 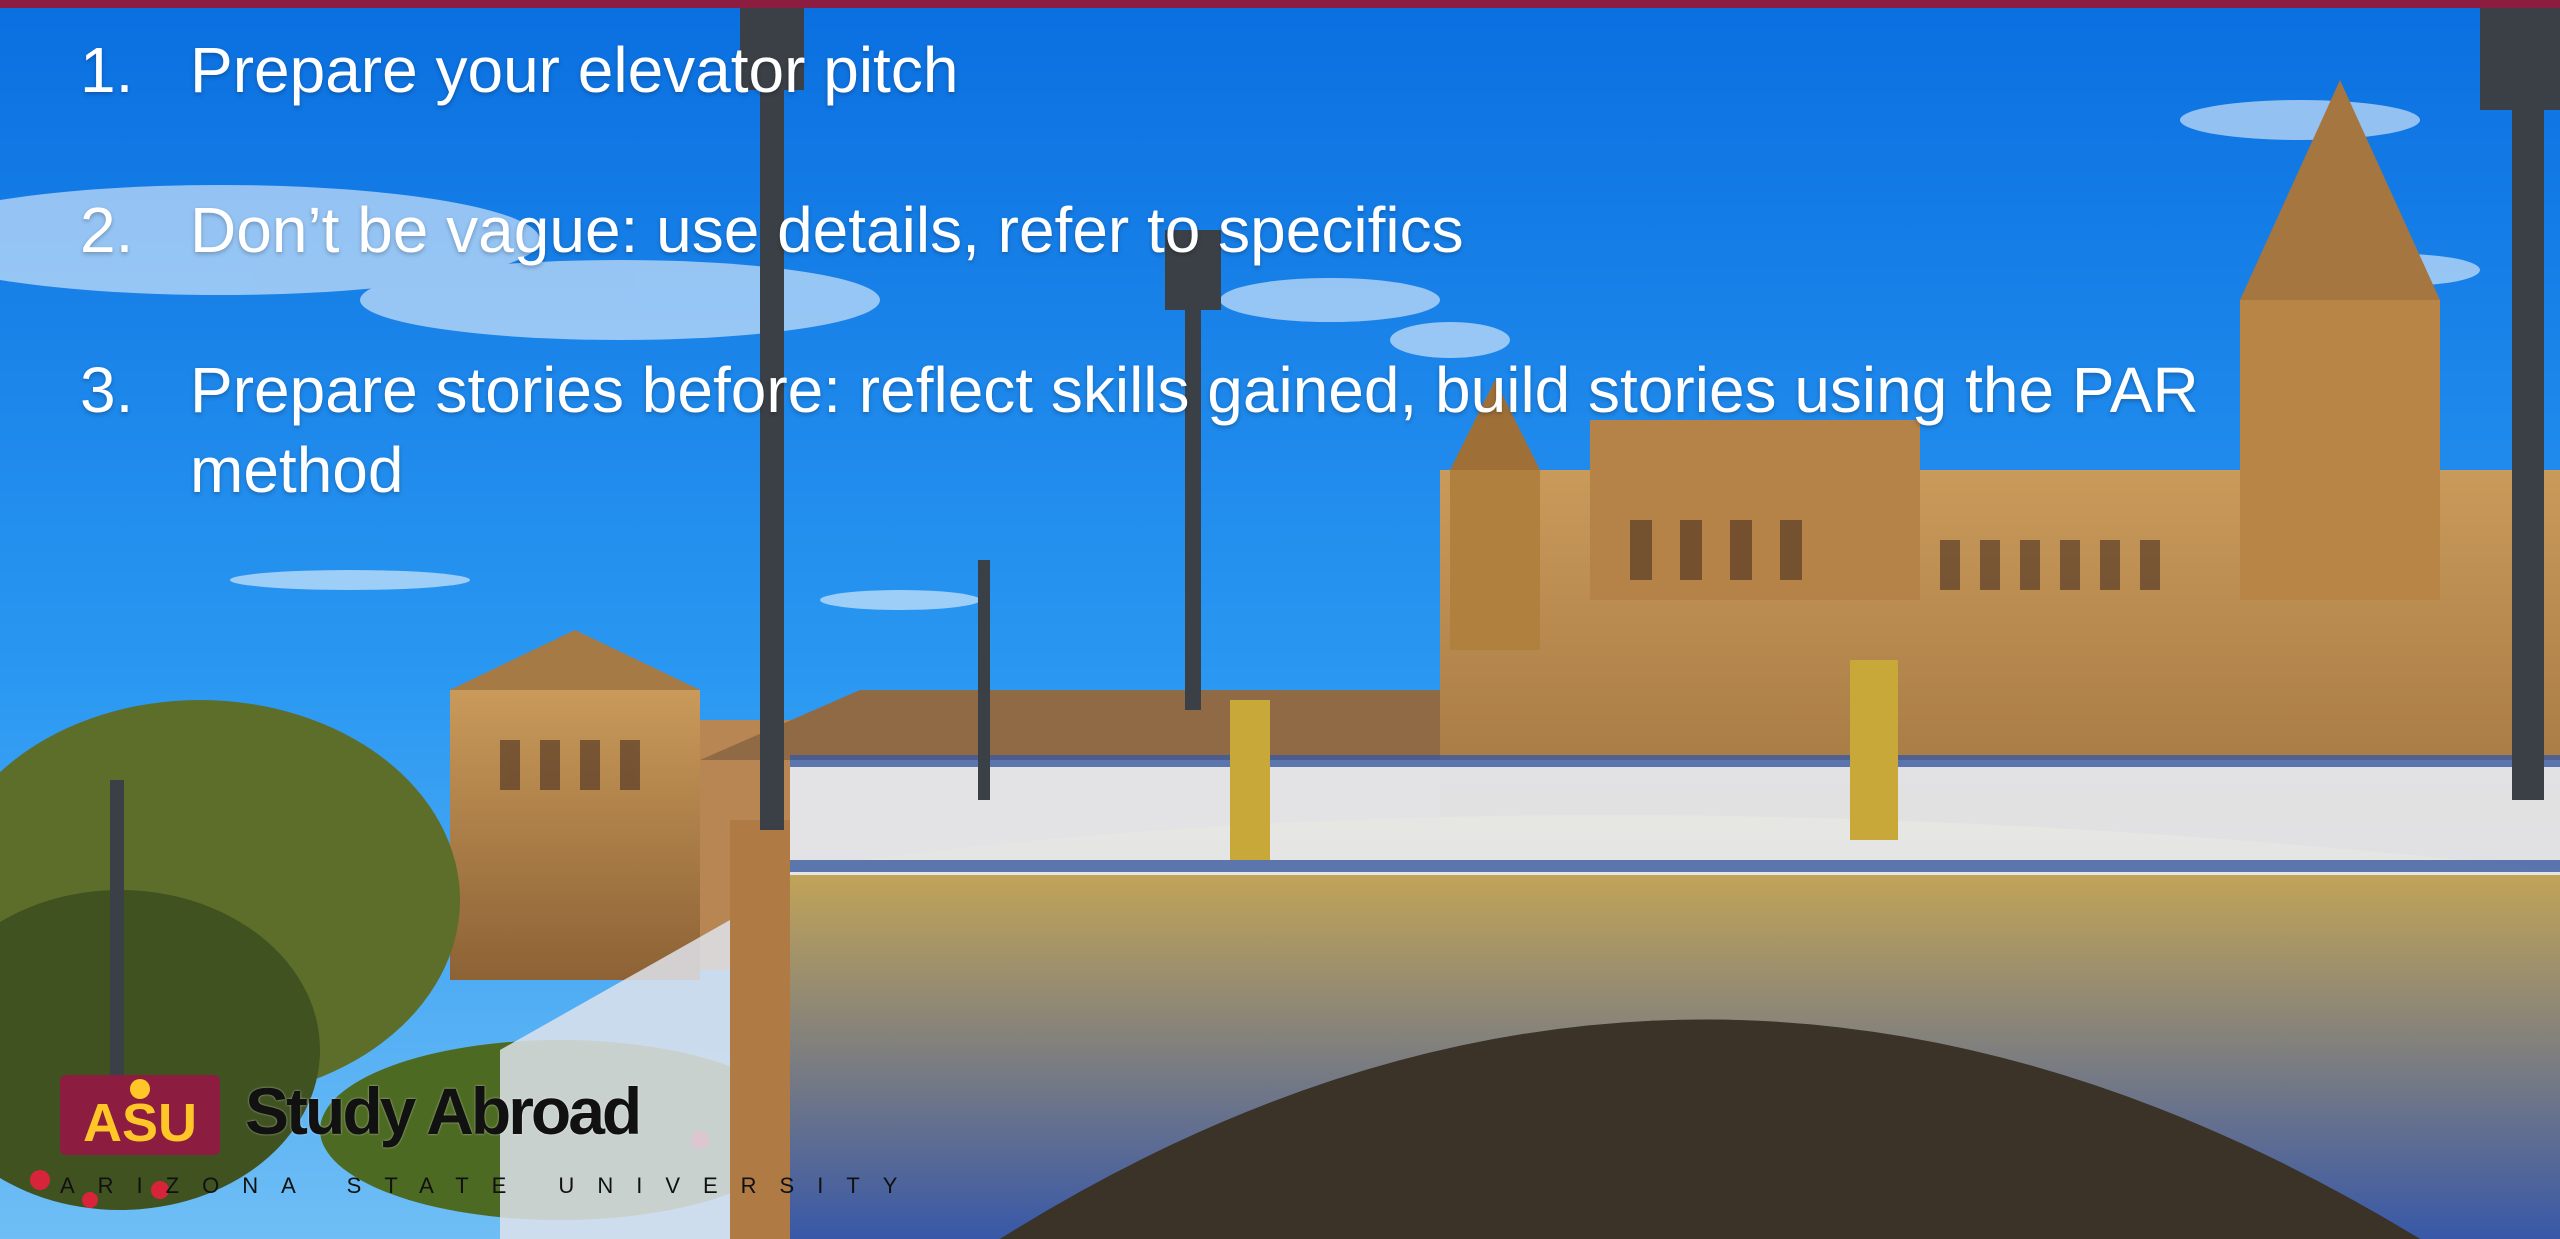 I want to click on bullet-text: Prepare your elevator pitch, so click(x=574, y=70).